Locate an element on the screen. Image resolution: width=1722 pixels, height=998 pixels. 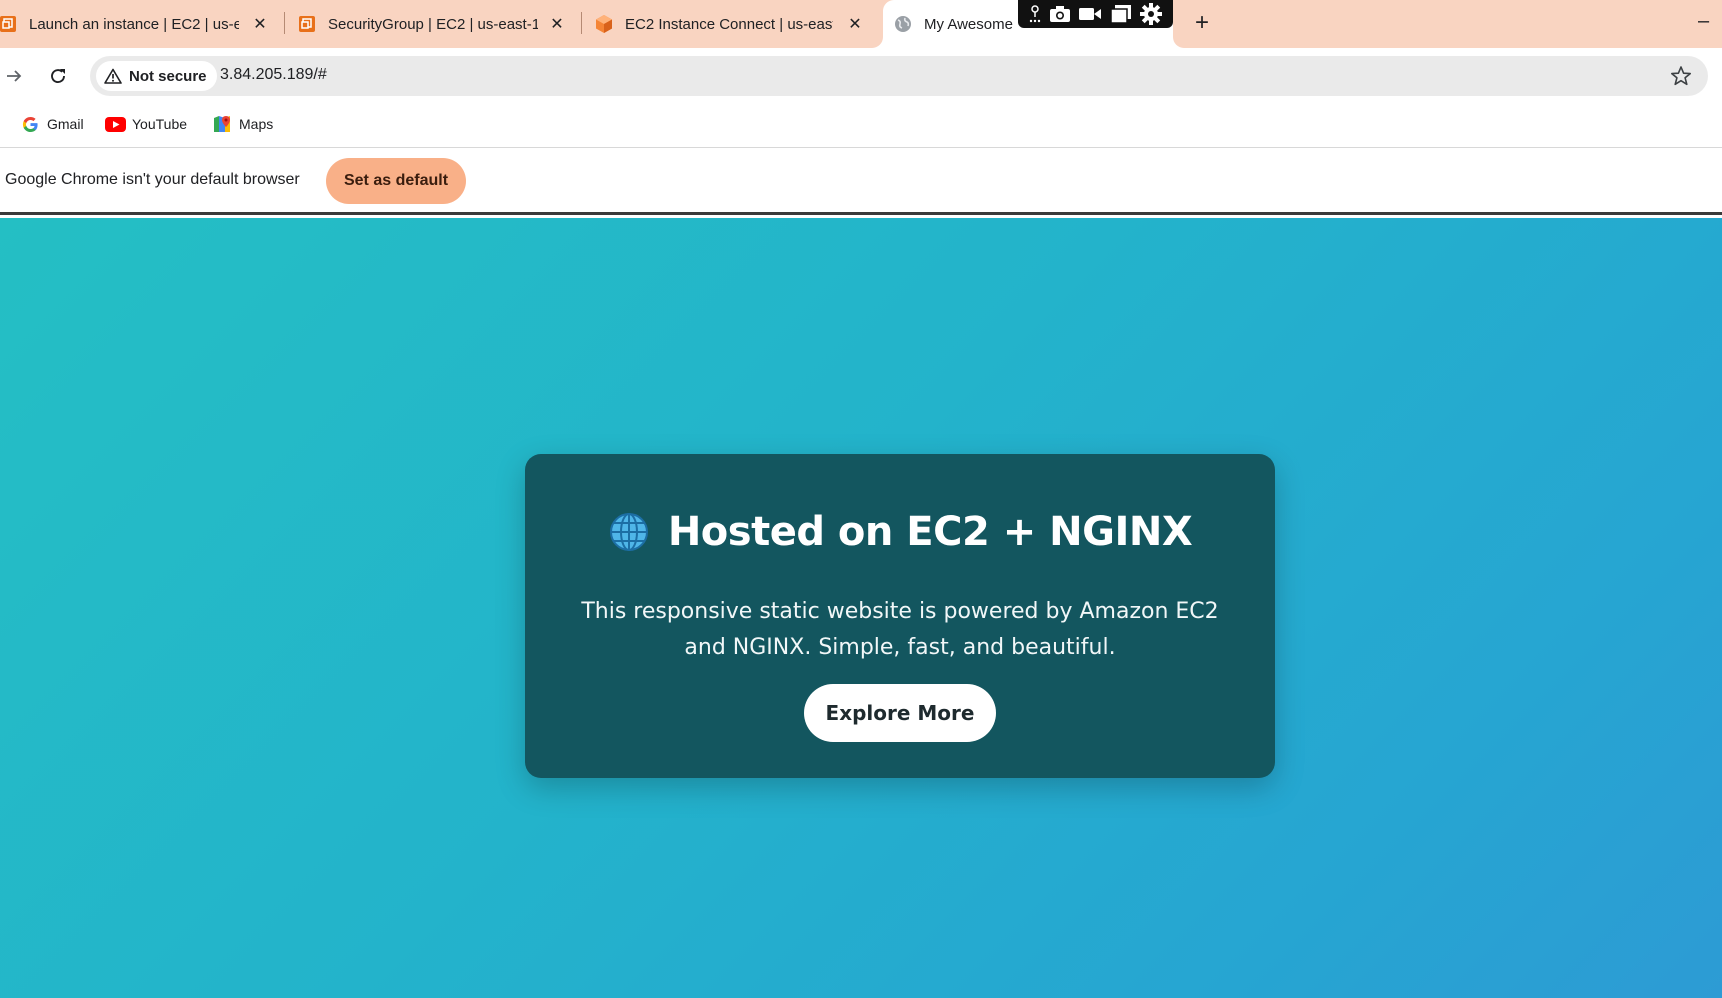
tab-instance-connect: EC2 Instance Connect | us-east- ✕ is located at coordinates (734, 24).